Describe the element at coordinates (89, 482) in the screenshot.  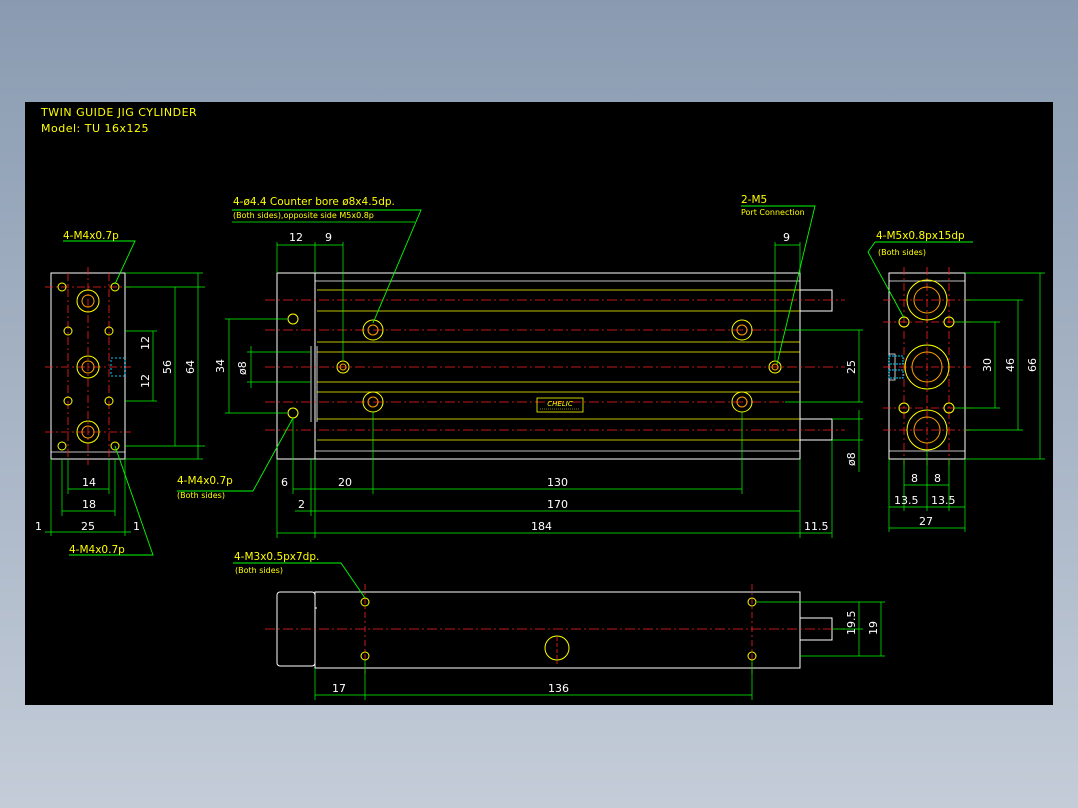
I see `dim-left-14: 14` at that location.